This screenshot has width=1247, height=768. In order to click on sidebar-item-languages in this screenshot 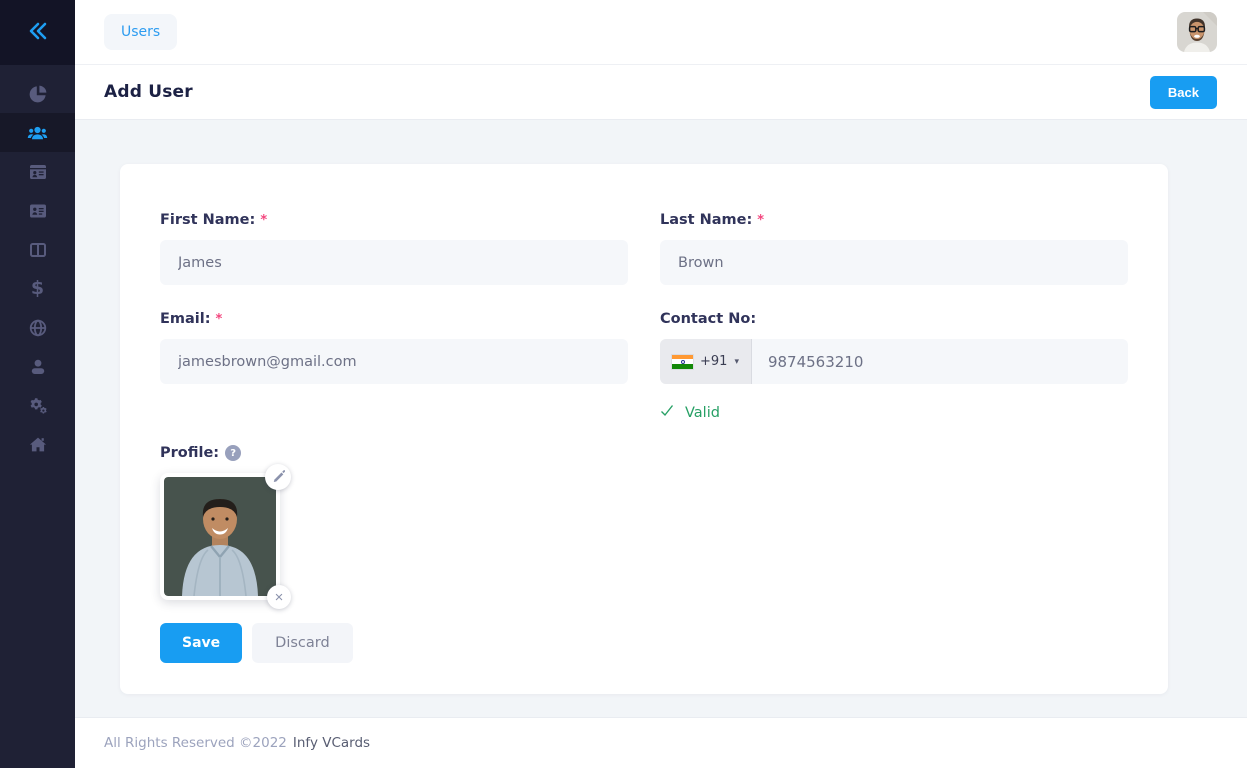, I will do `click(37, 327)`.